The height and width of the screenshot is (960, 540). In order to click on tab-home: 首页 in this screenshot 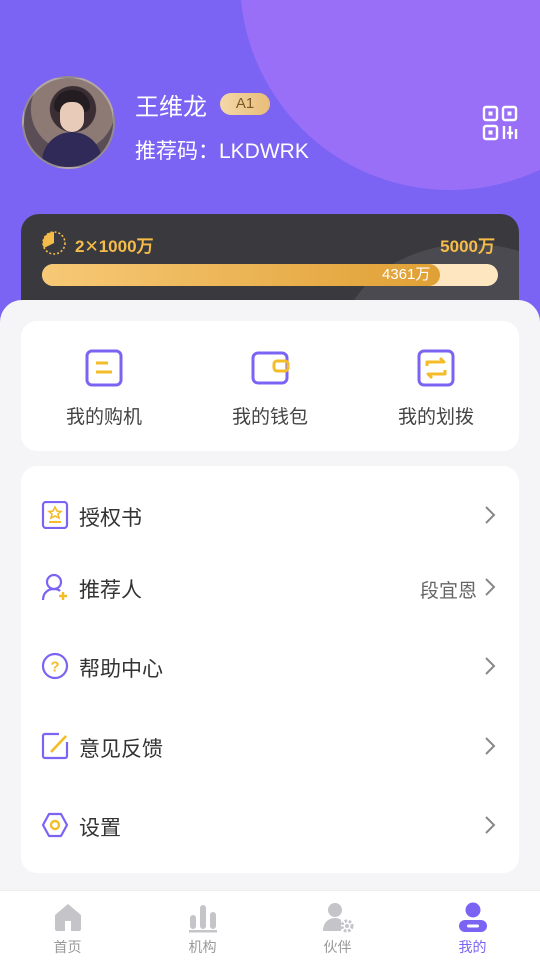, I will do `click(67, 925)`.